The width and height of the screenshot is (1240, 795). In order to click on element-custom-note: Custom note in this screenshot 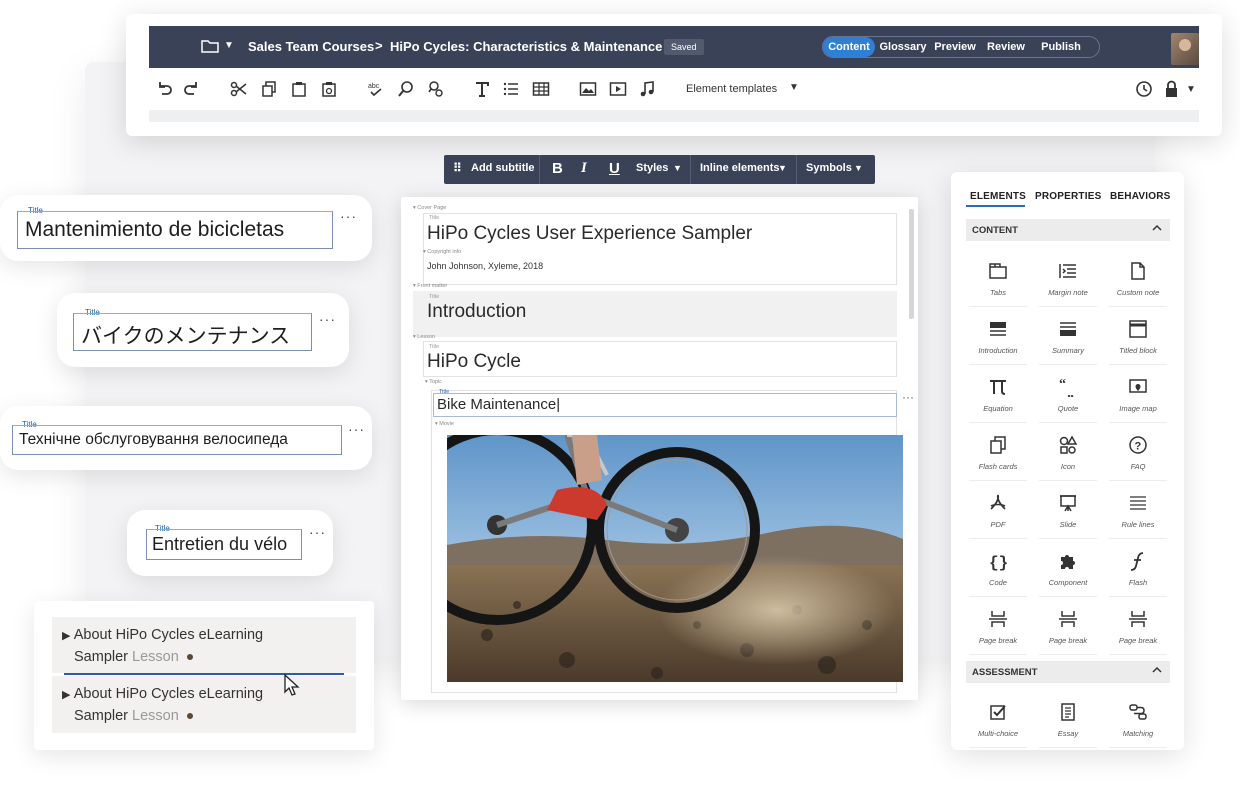, I will do `click(1138, 280)`.